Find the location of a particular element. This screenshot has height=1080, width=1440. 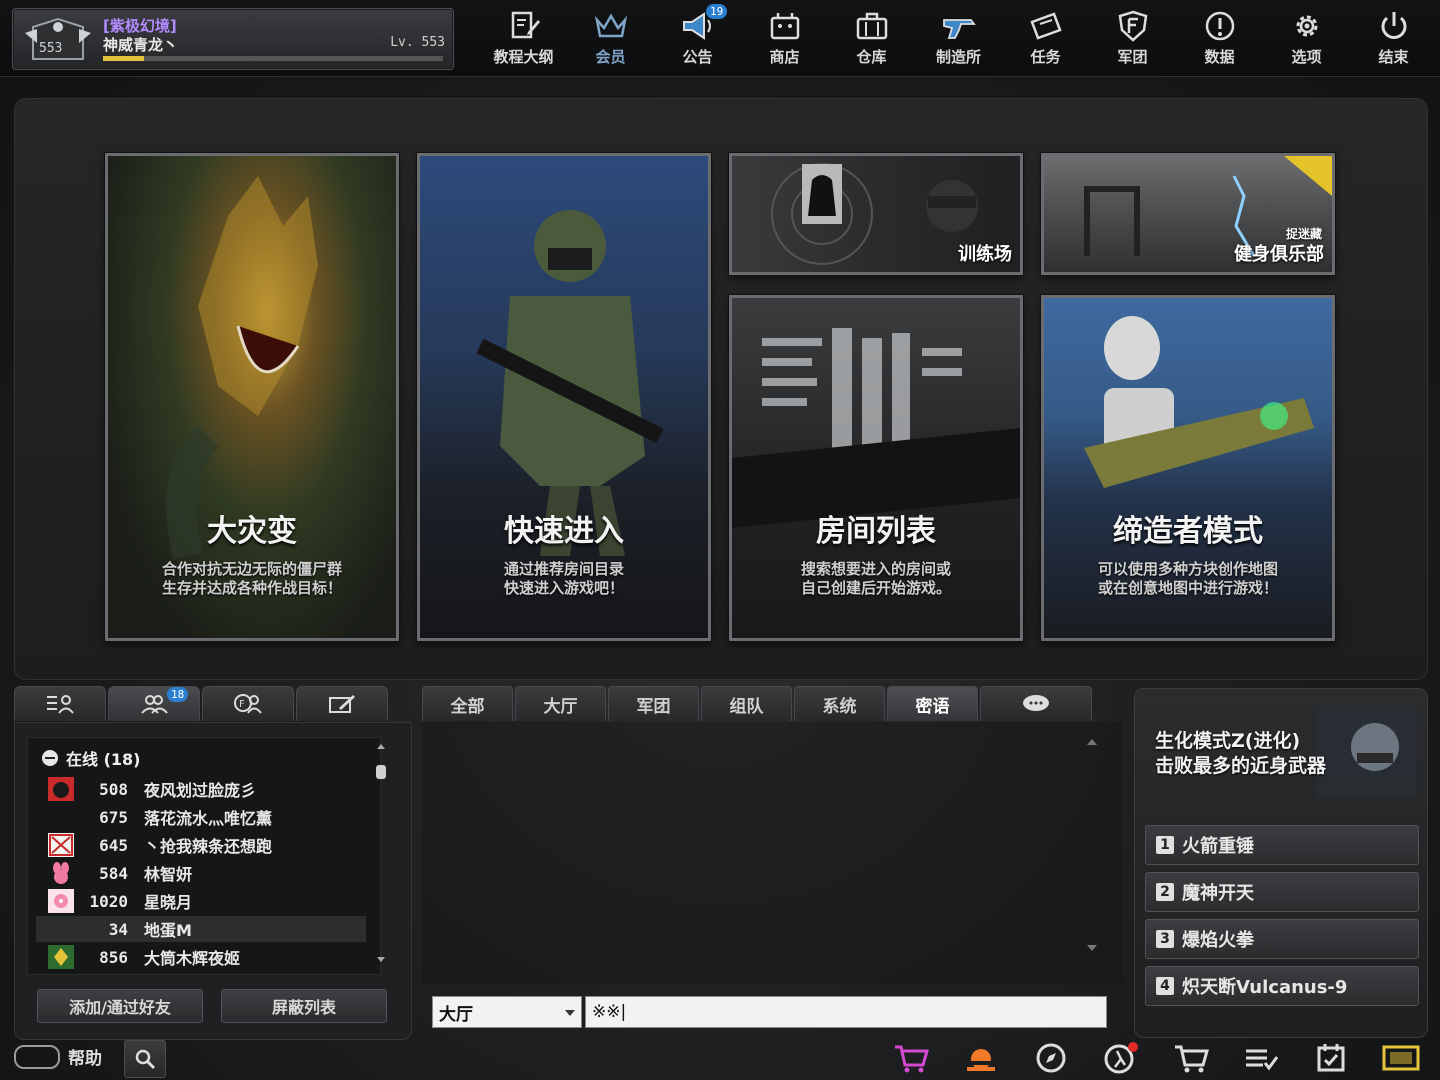

chat-scroll-down-icon is located at coordinates (1092, 948).